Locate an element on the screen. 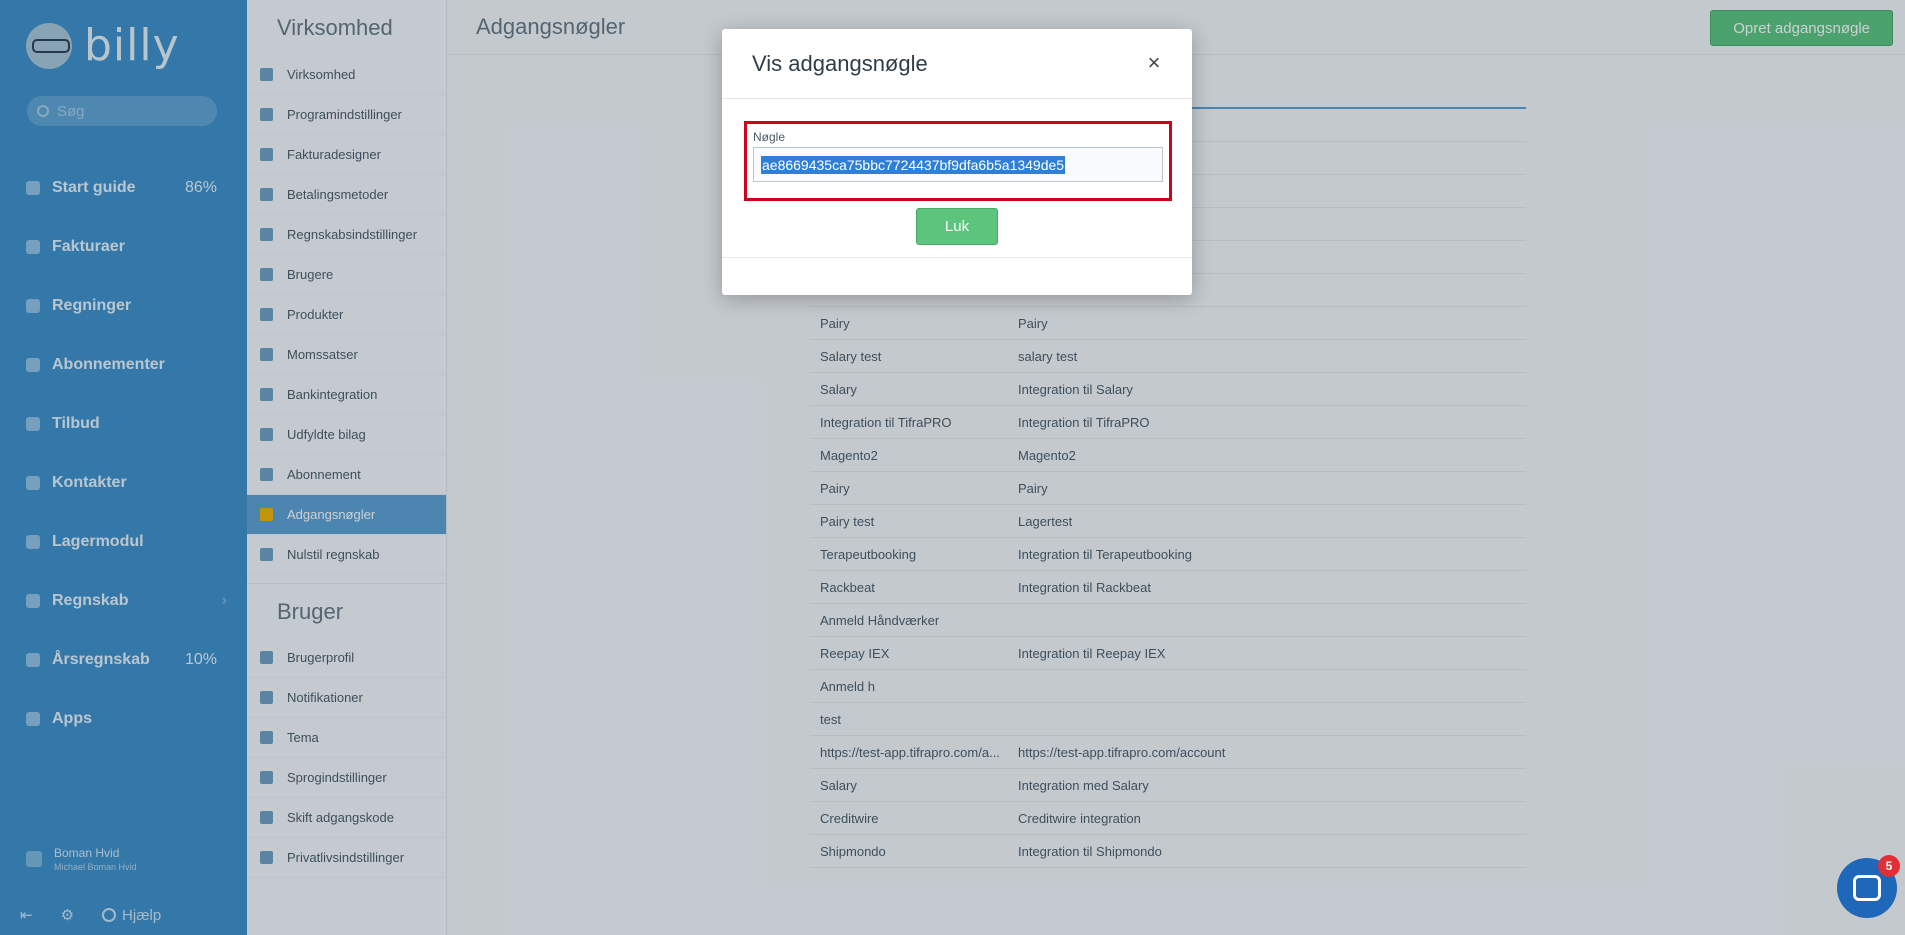 The image size is (1905, 935). chat-launcher: 5 is located at coordinates (1868, 886).